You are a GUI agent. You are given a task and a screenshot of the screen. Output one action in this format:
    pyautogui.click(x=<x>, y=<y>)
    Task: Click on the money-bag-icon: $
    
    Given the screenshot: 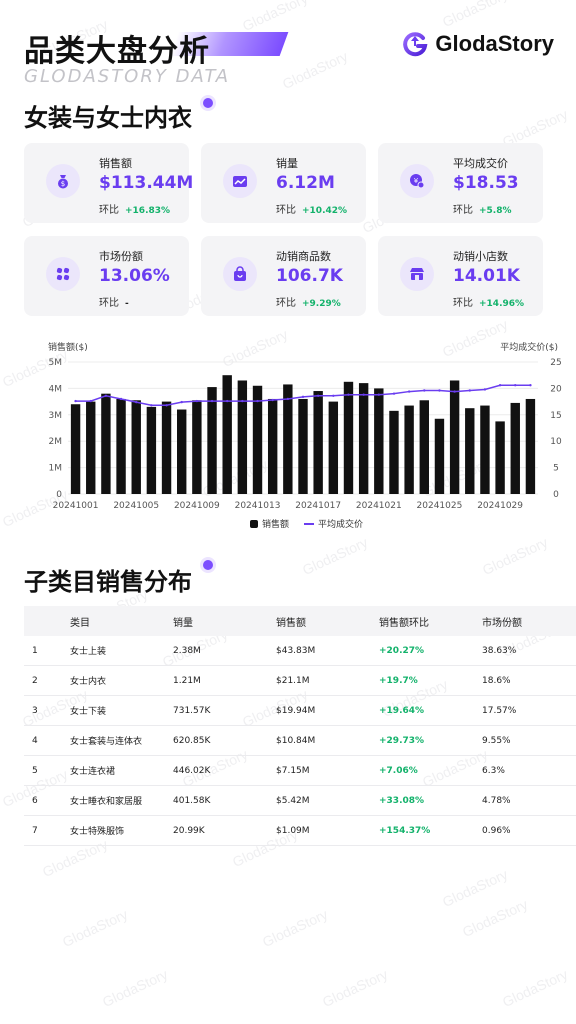 What is the action you would take?
    pyautogui.click(x=63, y=181)
    